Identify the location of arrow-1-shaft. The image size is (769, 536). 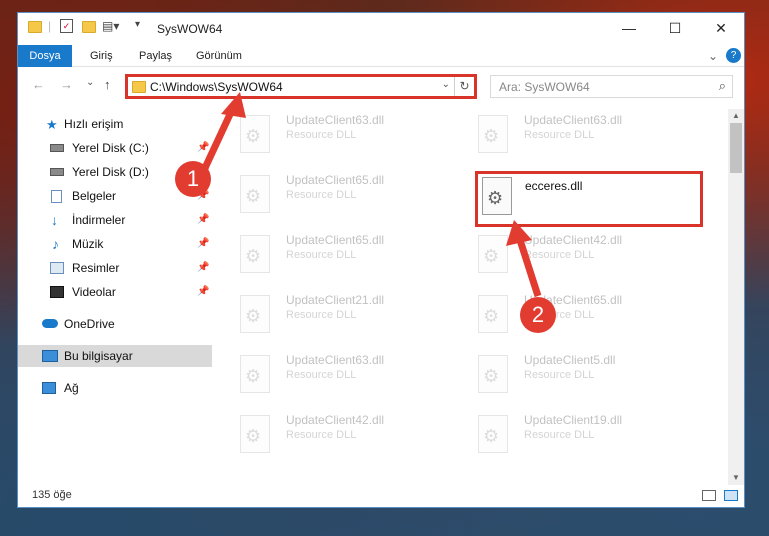
(218, 139).